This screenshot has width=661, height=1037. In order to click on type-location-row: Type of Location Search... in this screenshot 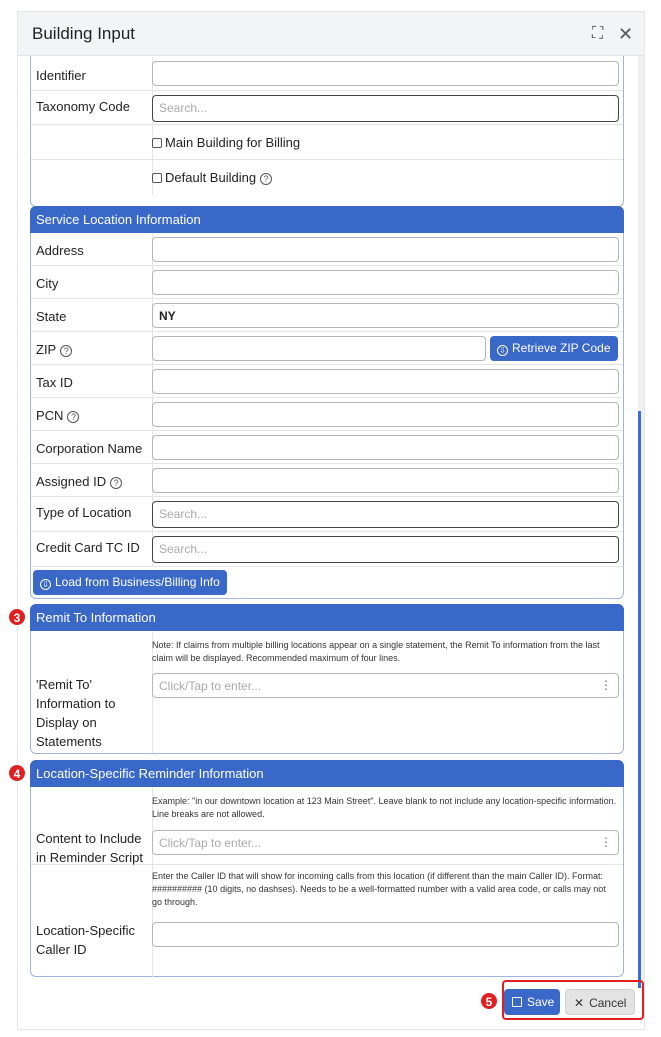, I will do `click(327, 514)`.